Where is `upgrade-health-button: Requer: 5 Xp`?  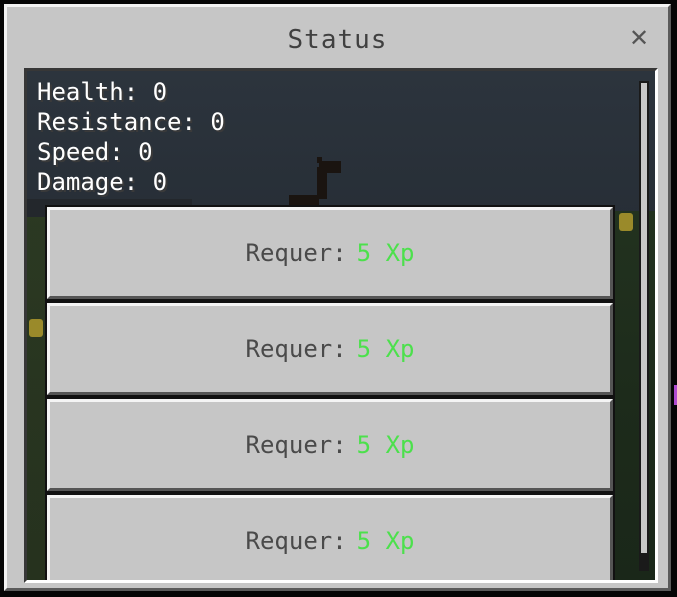 upgrade-health-button: Requer: 5 Xp is located at coordinates (330, 253).